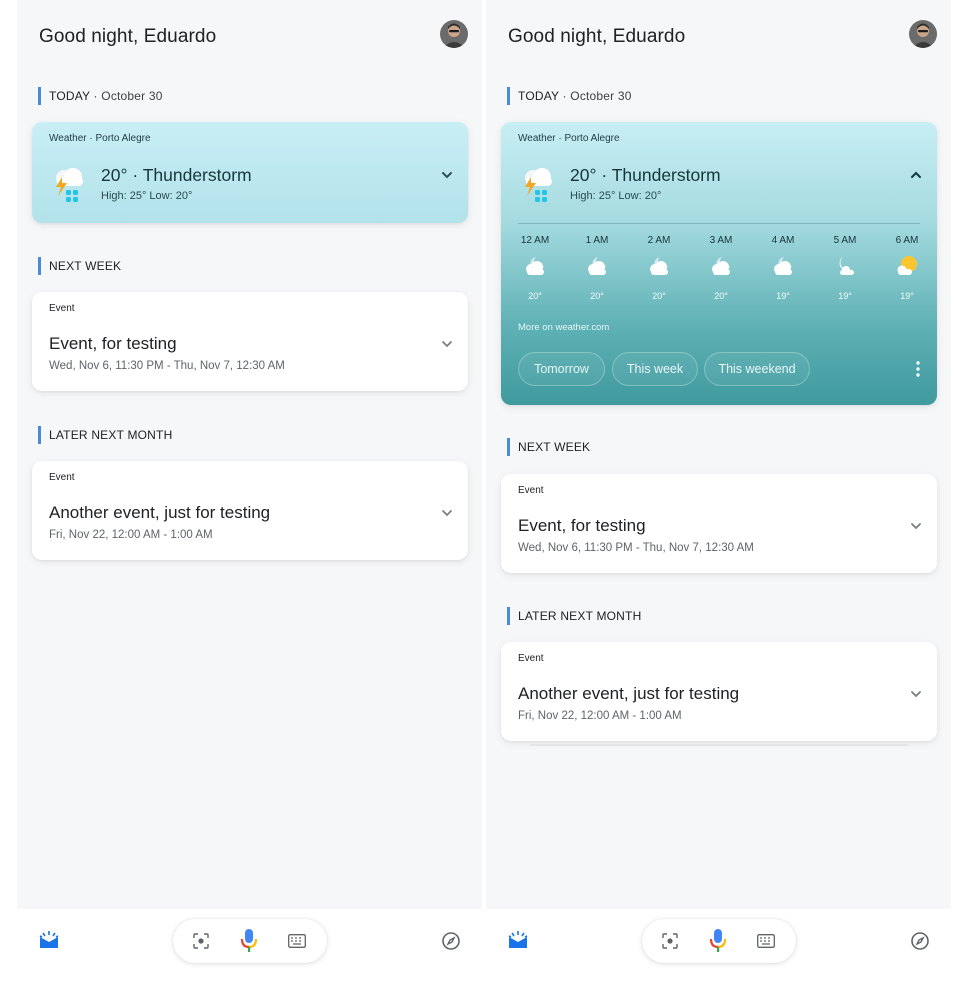 This screenshot has height=1000, width=968. I want to click on moon-cloud-icon, so click(845, 266).